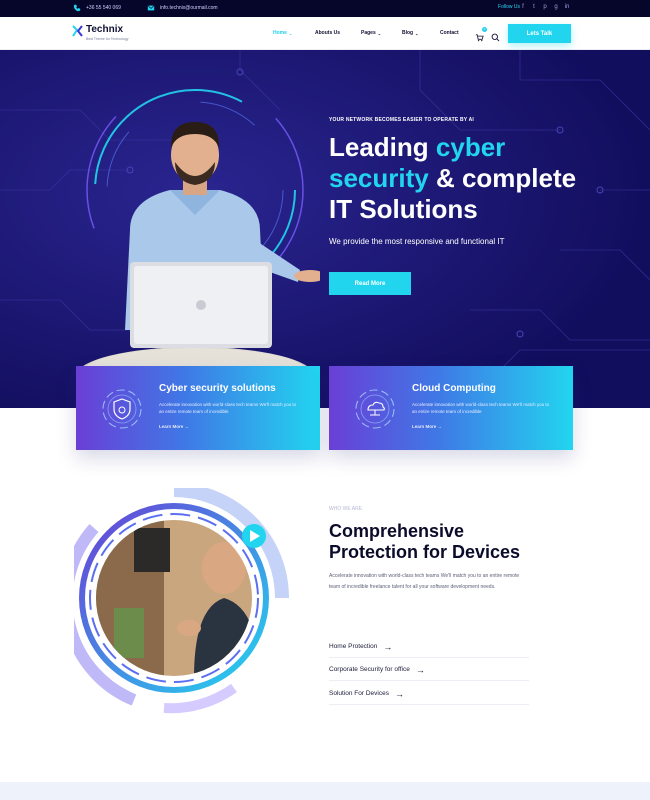 This screenshot has width=650, height=800. Describe the element at coordinates (479, 38) in the screenshot. I see `cart-icon` at that location.